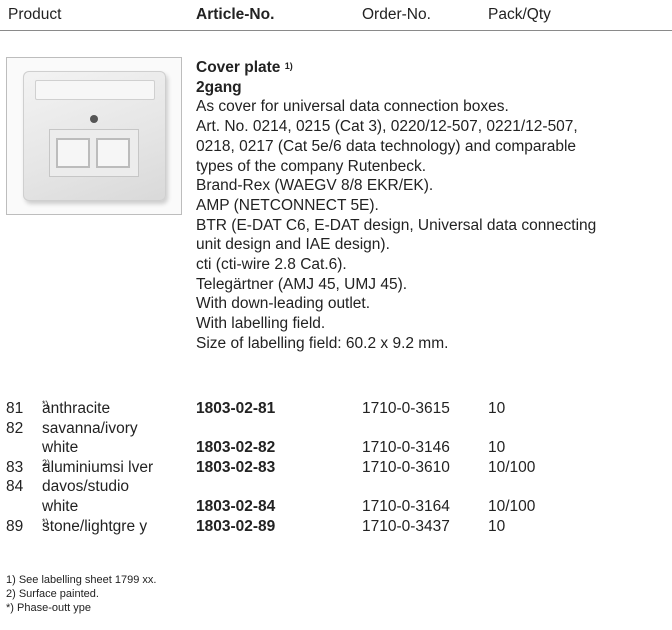 The height and width of the screenshot is (630, 672). I want to click on header-pack-qty: Pack/Qty, so click(519, 14).